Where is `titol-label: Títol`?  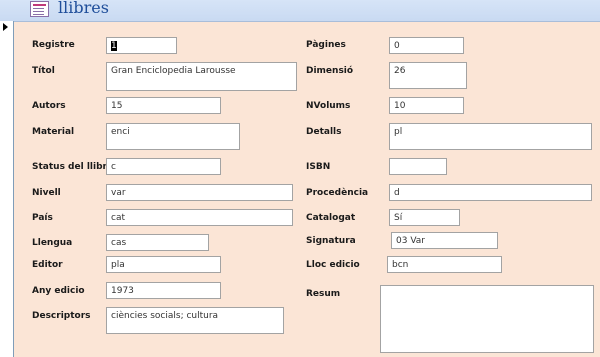
titol-label: Títol is located at coordinates (43, 71).